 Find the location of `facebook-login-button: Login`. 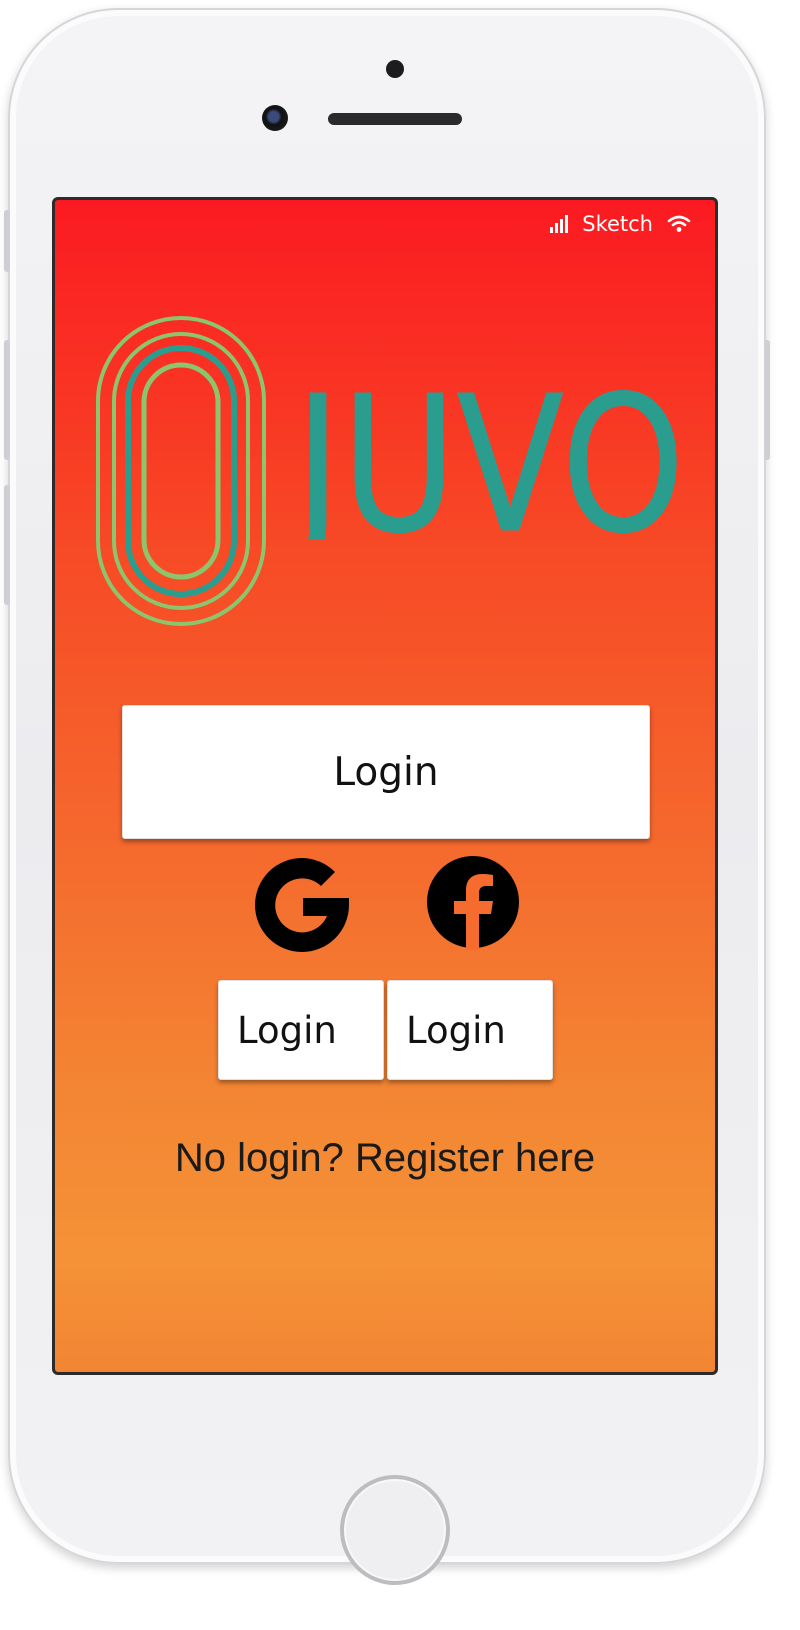

facebook-login-button: Login is located at coordinates (470, 1030).